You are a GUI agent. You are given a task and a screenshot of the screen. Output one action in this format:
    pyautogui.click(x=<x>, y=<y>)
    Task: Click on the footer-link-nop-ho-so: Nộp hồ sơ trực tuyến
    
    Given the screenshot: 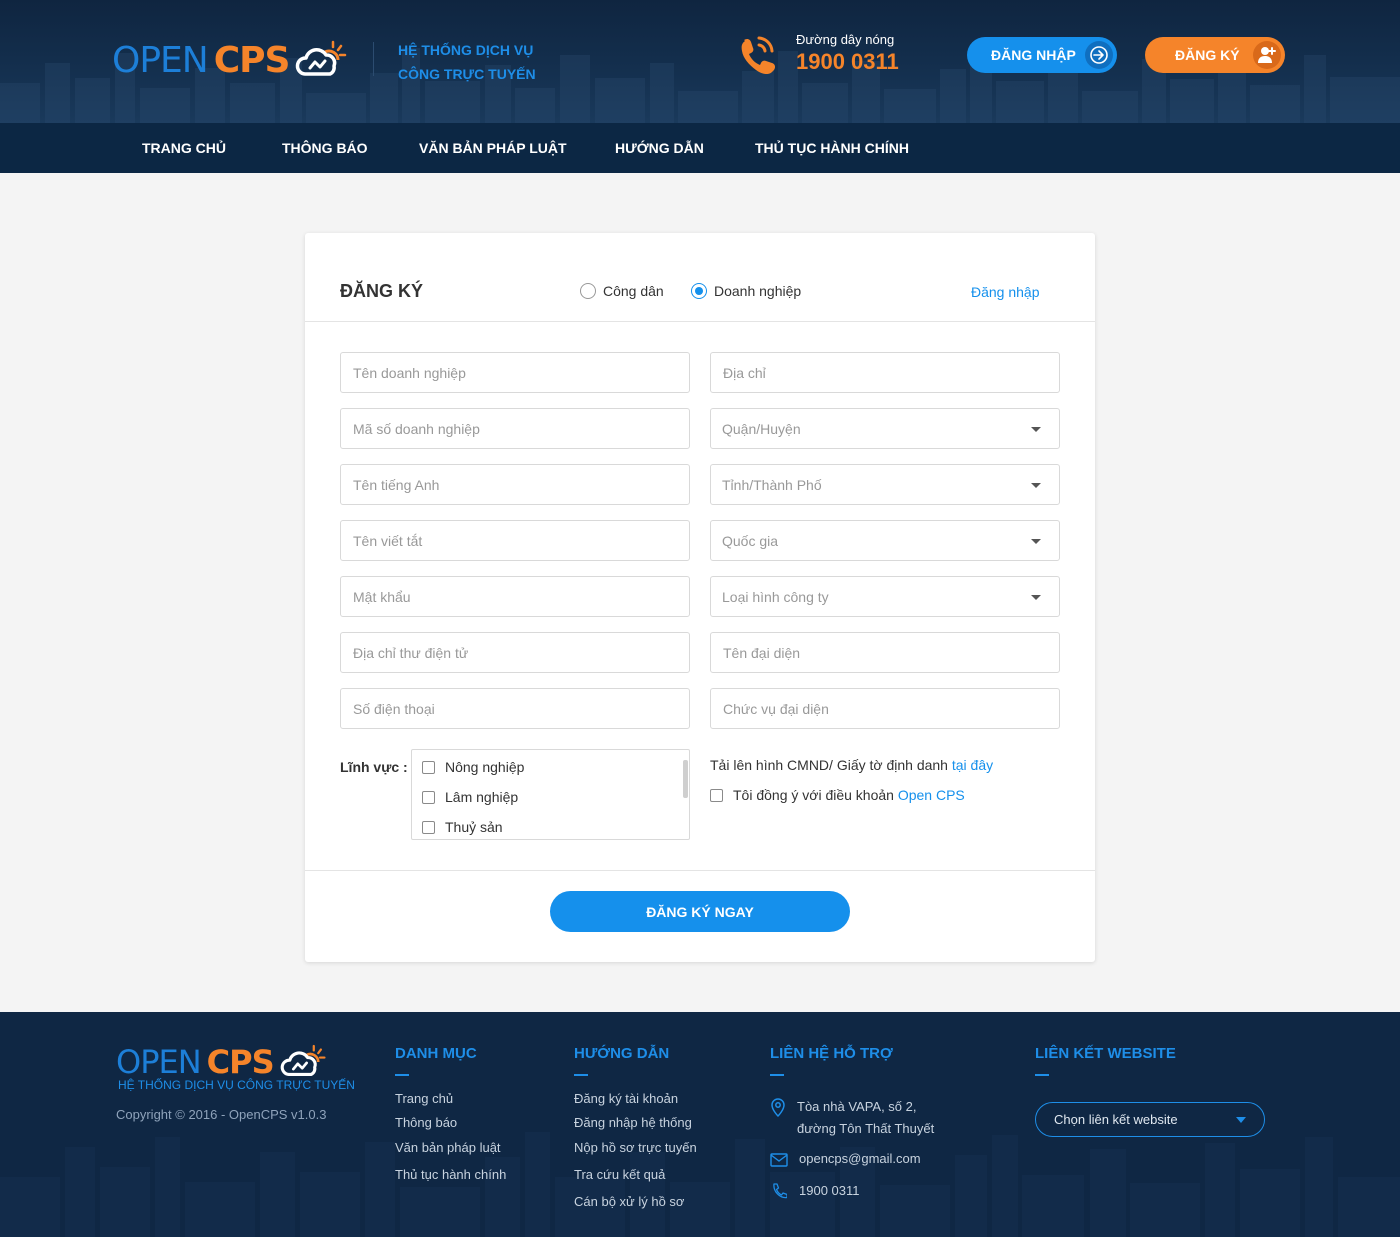 What is the action you would take?
    pyautogui.click(x=635, y=1147)
    